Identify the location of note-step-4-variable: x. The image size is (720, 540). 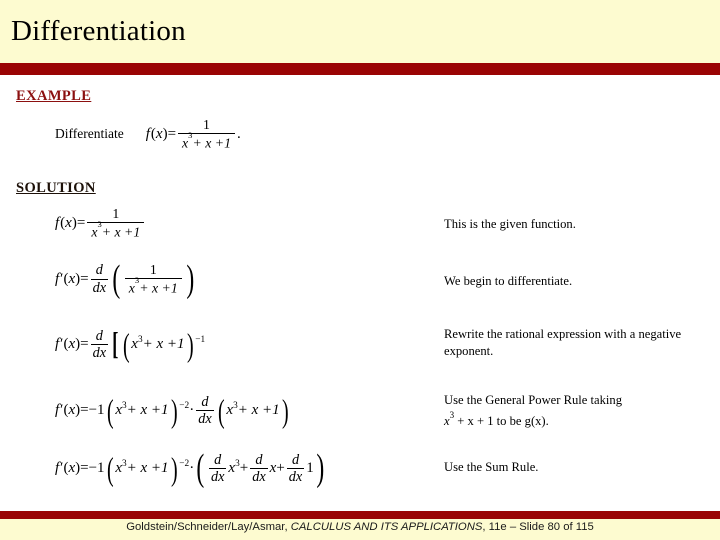
(447, 421).